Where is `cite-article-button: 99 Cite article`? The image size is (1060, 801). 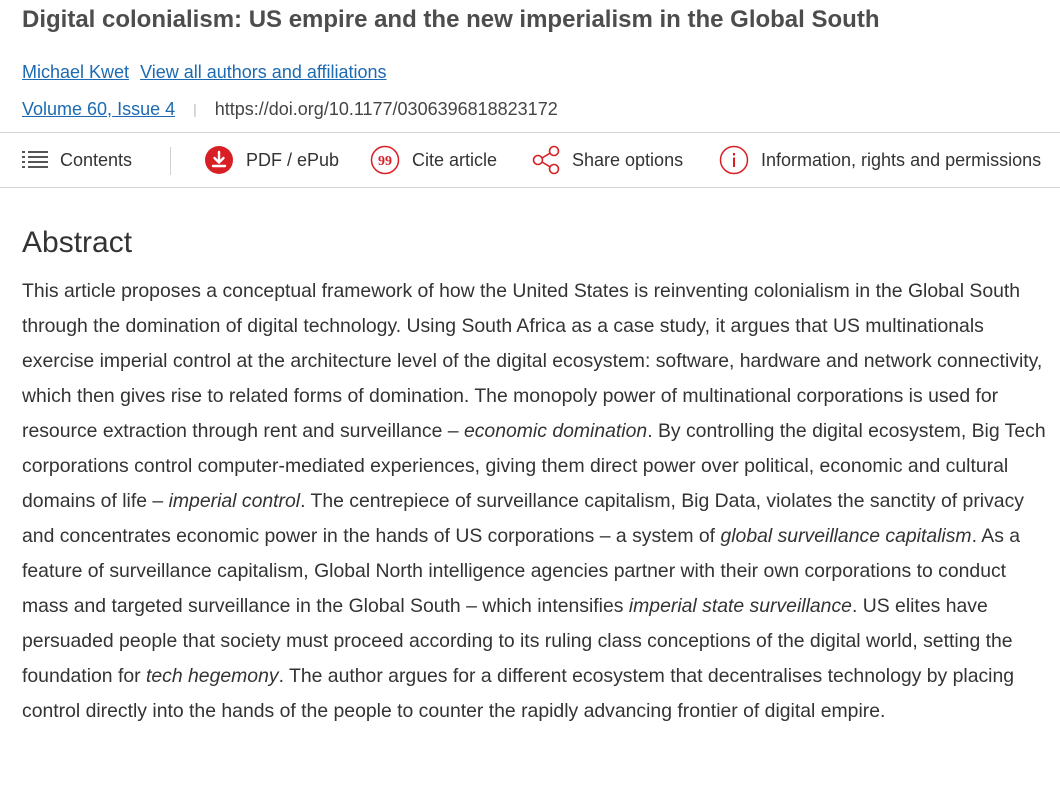
cite-article-button: 99 Cite article is located at coordinates (433, 160).